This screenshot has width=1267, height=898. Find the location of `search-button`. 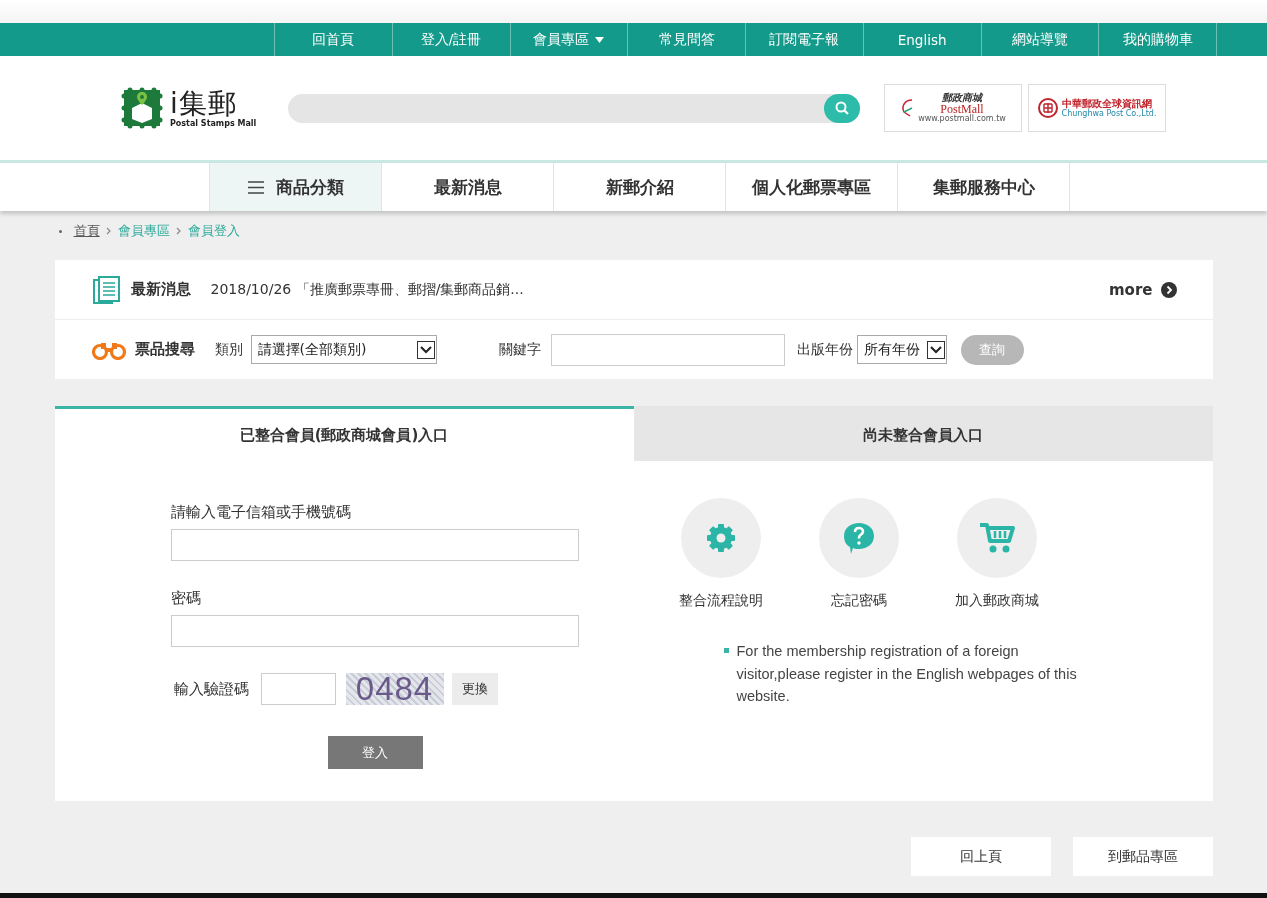

search-button is located at coordinates (842, 108).